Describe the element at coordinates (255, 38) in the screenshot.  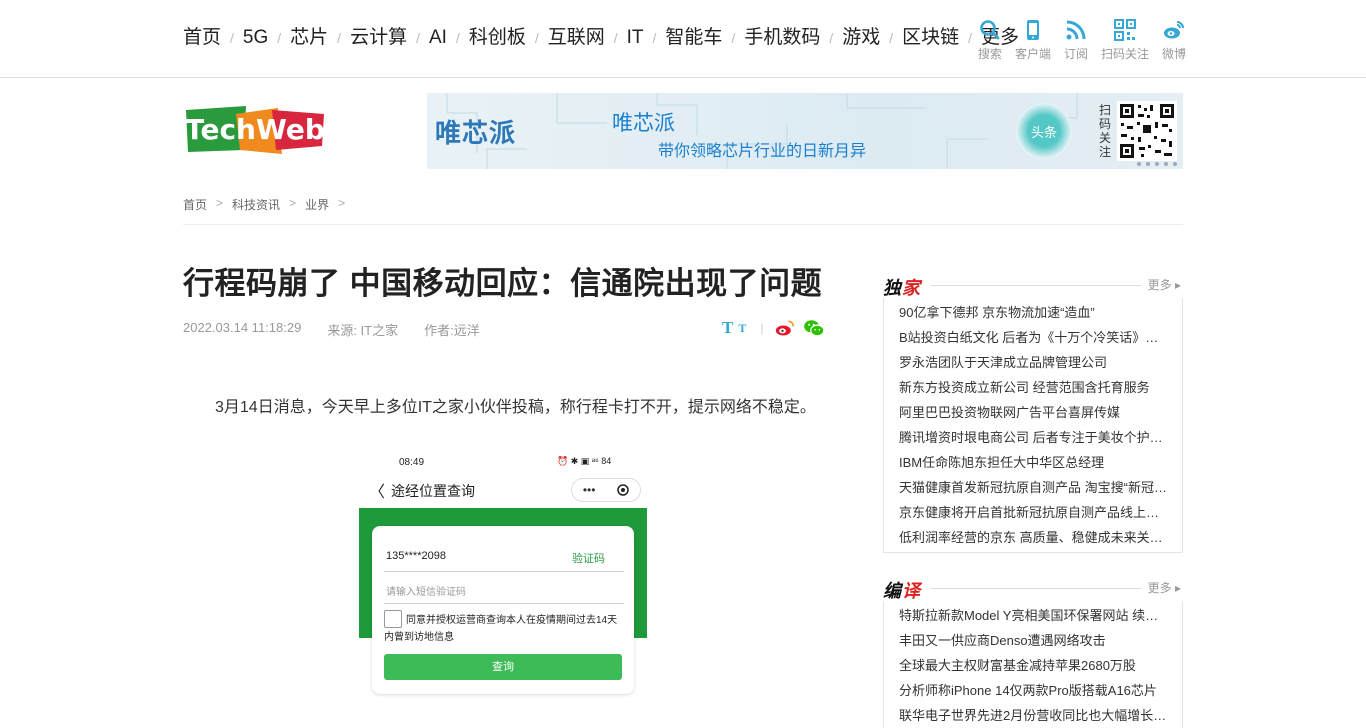
I see `nav-item-5g: 5G` at that location.